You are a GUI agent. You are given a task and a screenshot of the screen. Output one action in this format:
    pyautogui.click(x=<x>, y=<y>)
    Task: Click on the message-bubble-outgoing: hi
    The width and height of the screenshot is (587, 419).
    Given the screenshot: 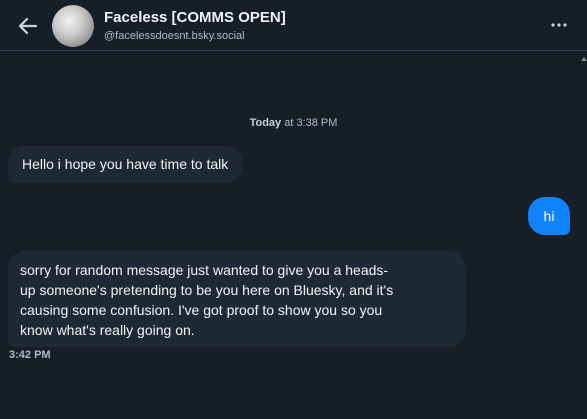 What is the action you would take?
    pyautogui.click(x=549, y=216)
    